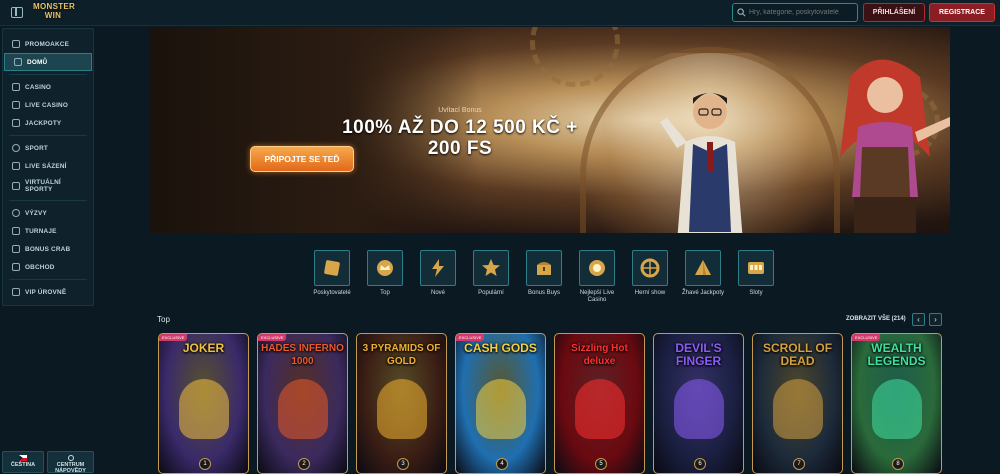 The image size is (1000, 474). Describe the element at coordinates (650, 293) in the screenshot. I see `category-label: Herní show` at that location.